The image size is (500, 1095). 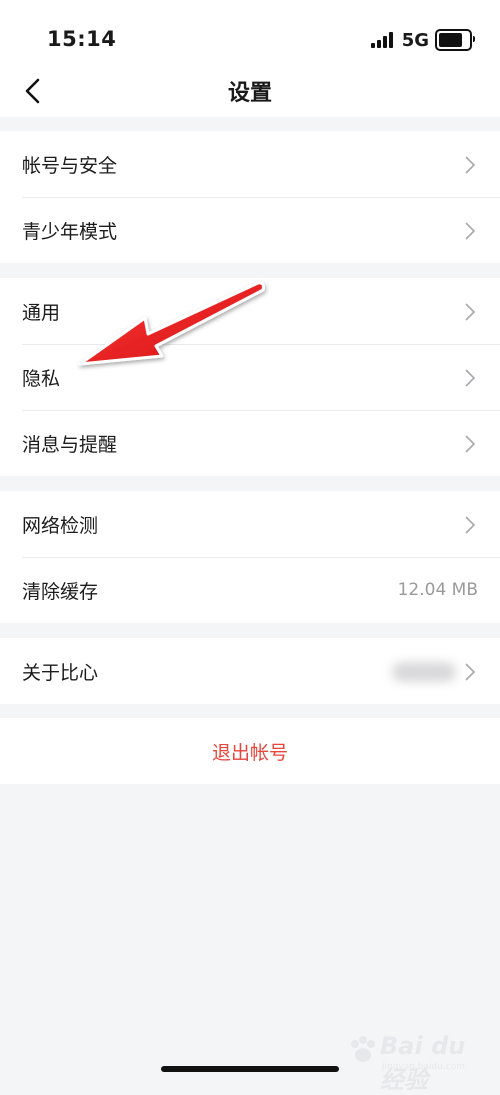 I want to click on settings-item-label: 清除缓存, so click(x=60, y=591).